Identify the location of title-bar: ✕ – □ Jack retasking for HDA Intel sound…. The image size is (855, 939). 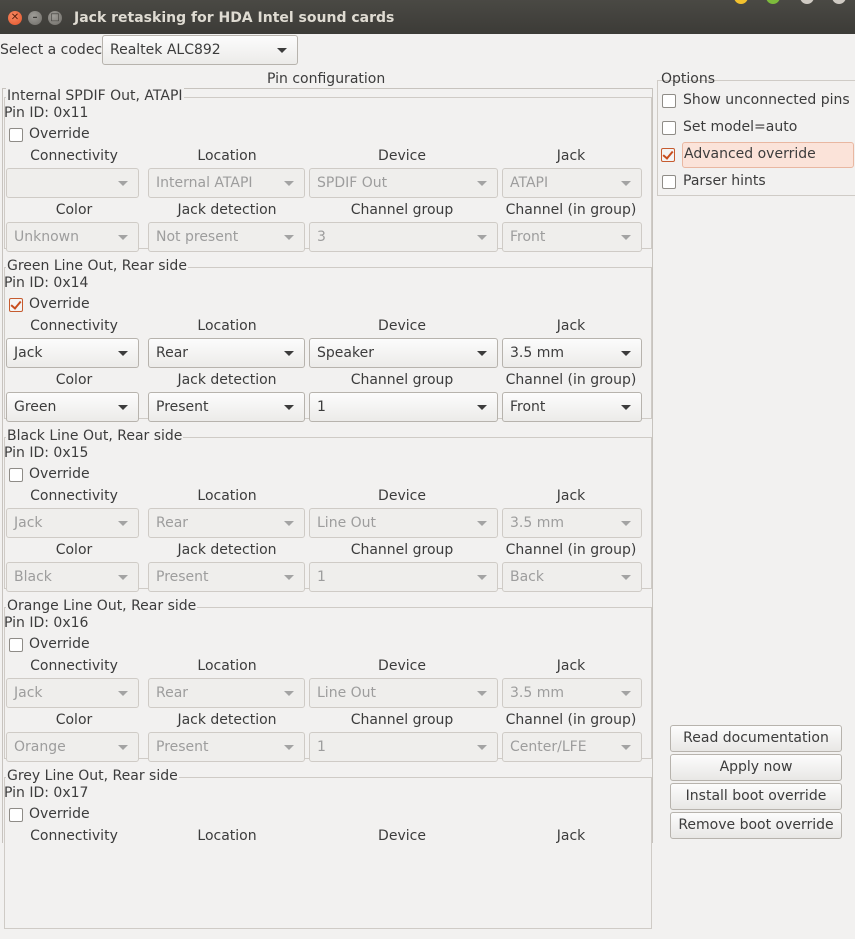
(427, 17).